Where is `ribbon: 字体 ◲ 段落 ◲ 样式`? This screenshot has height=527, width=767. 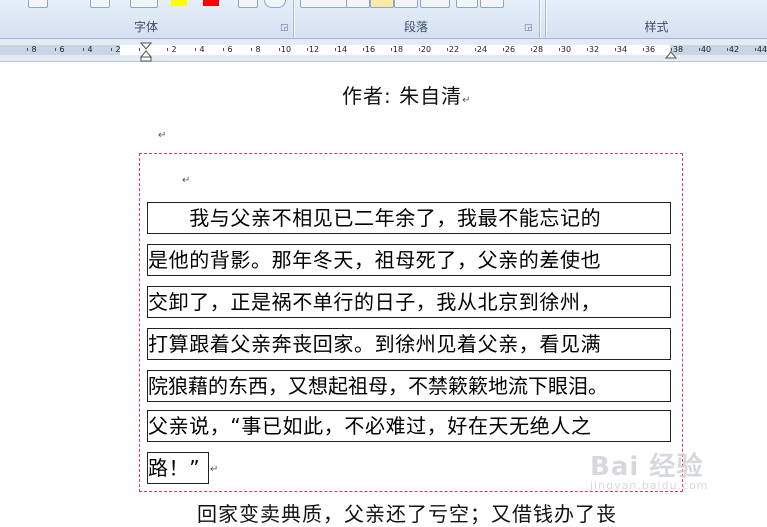 ribbon: 字体 ◲ 段落 ◲ 样式 is located at coordinates (383, 19).